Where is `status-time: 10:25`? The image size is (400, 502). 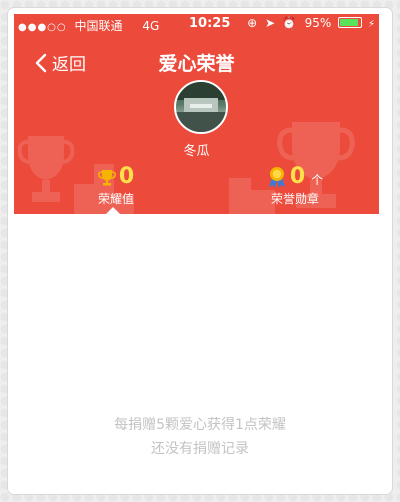
status-time: 10:25 is located at coordinates (210, 23).